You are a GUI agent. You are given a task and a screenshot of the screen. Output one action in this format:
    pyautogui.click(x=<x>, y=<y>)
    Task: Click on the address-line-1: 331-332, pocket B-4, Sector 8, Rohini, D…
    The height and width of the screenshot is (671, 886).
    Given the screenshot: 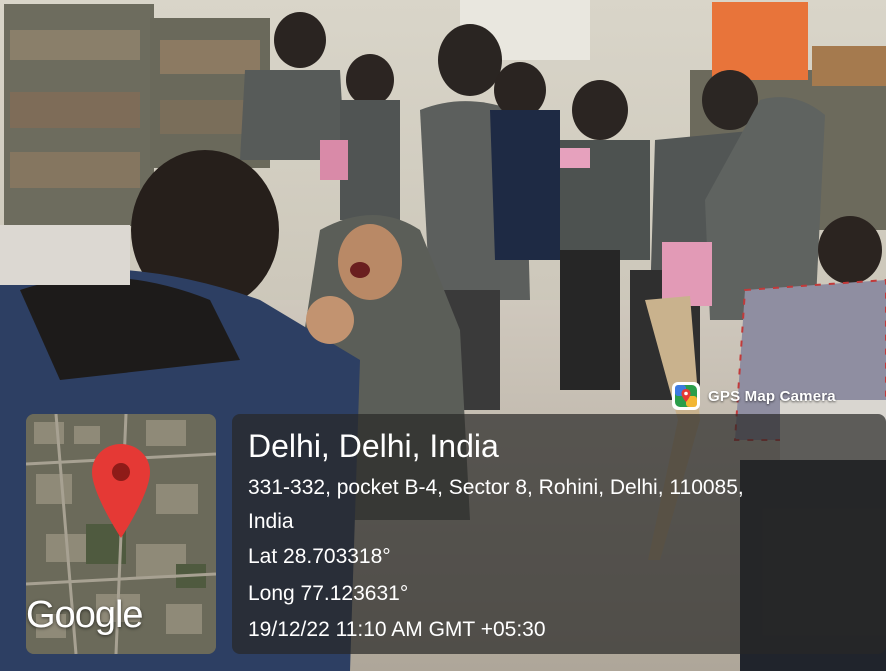 What is the action you would take?
    pyautogui.click(x=496, y=487)
    